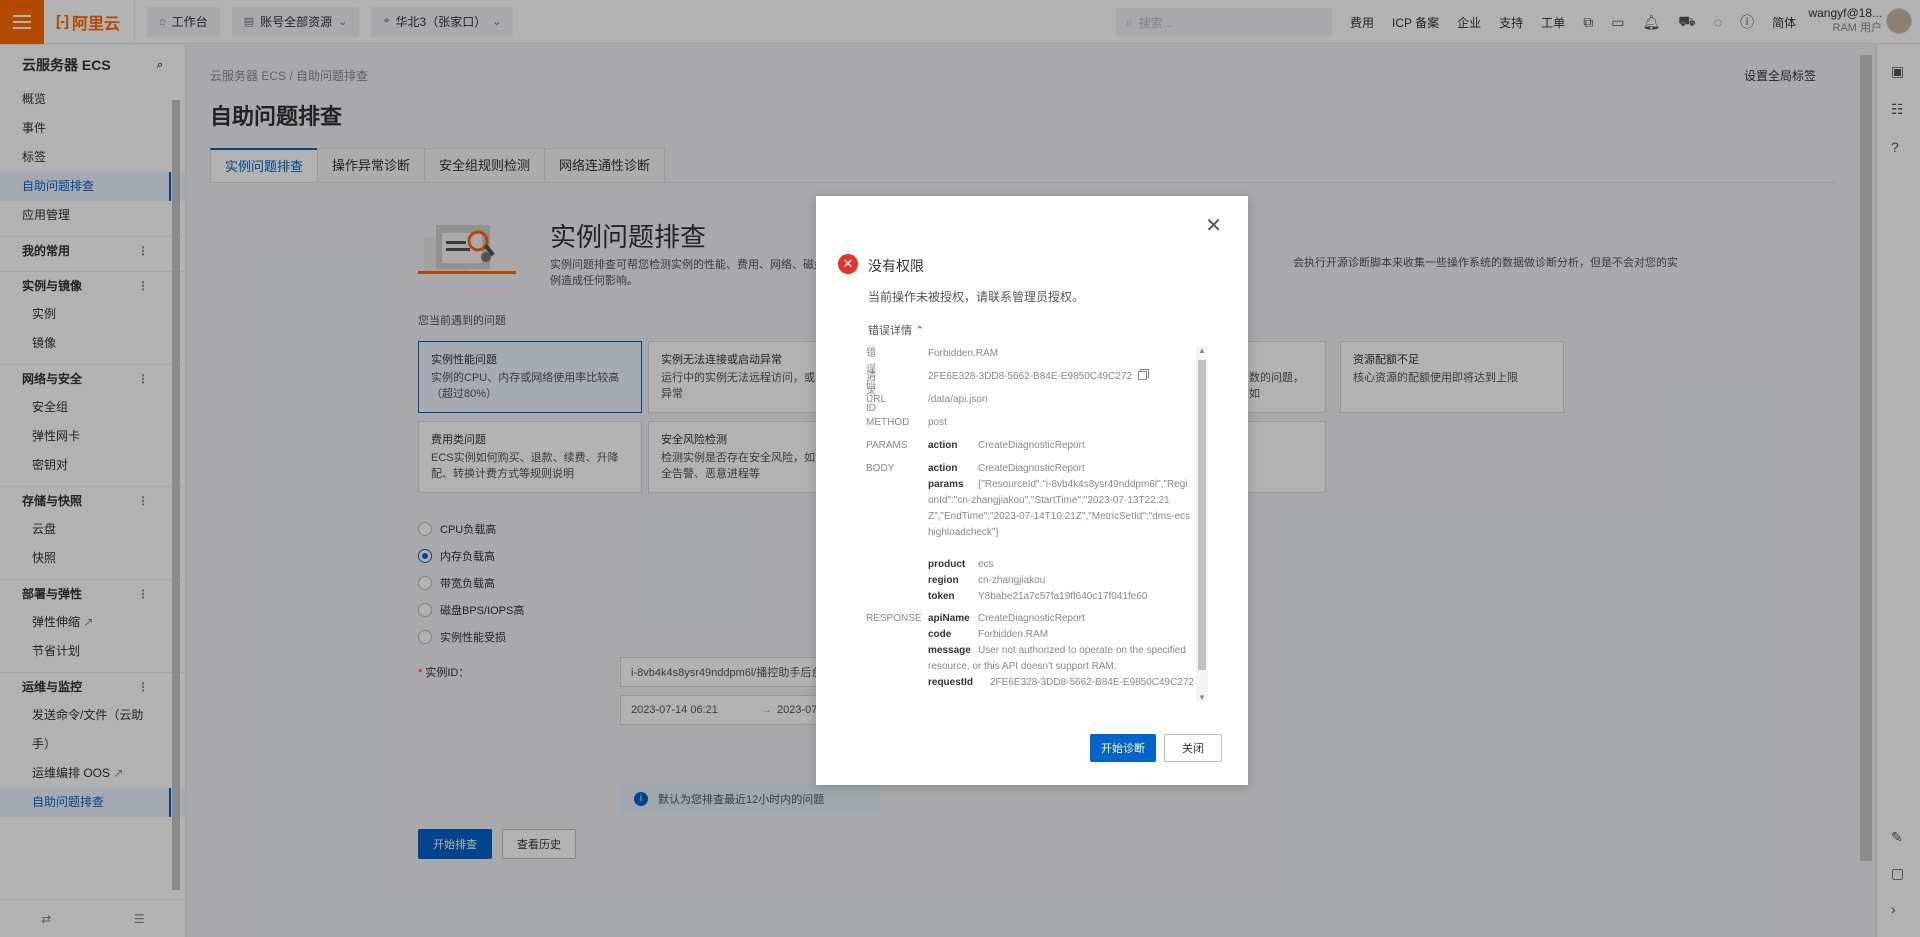 The width and height of the screenshot is (1920, 937). Describe the element at coordinates (947, 564) in the screenshot. I see `body-key: product` at that location.